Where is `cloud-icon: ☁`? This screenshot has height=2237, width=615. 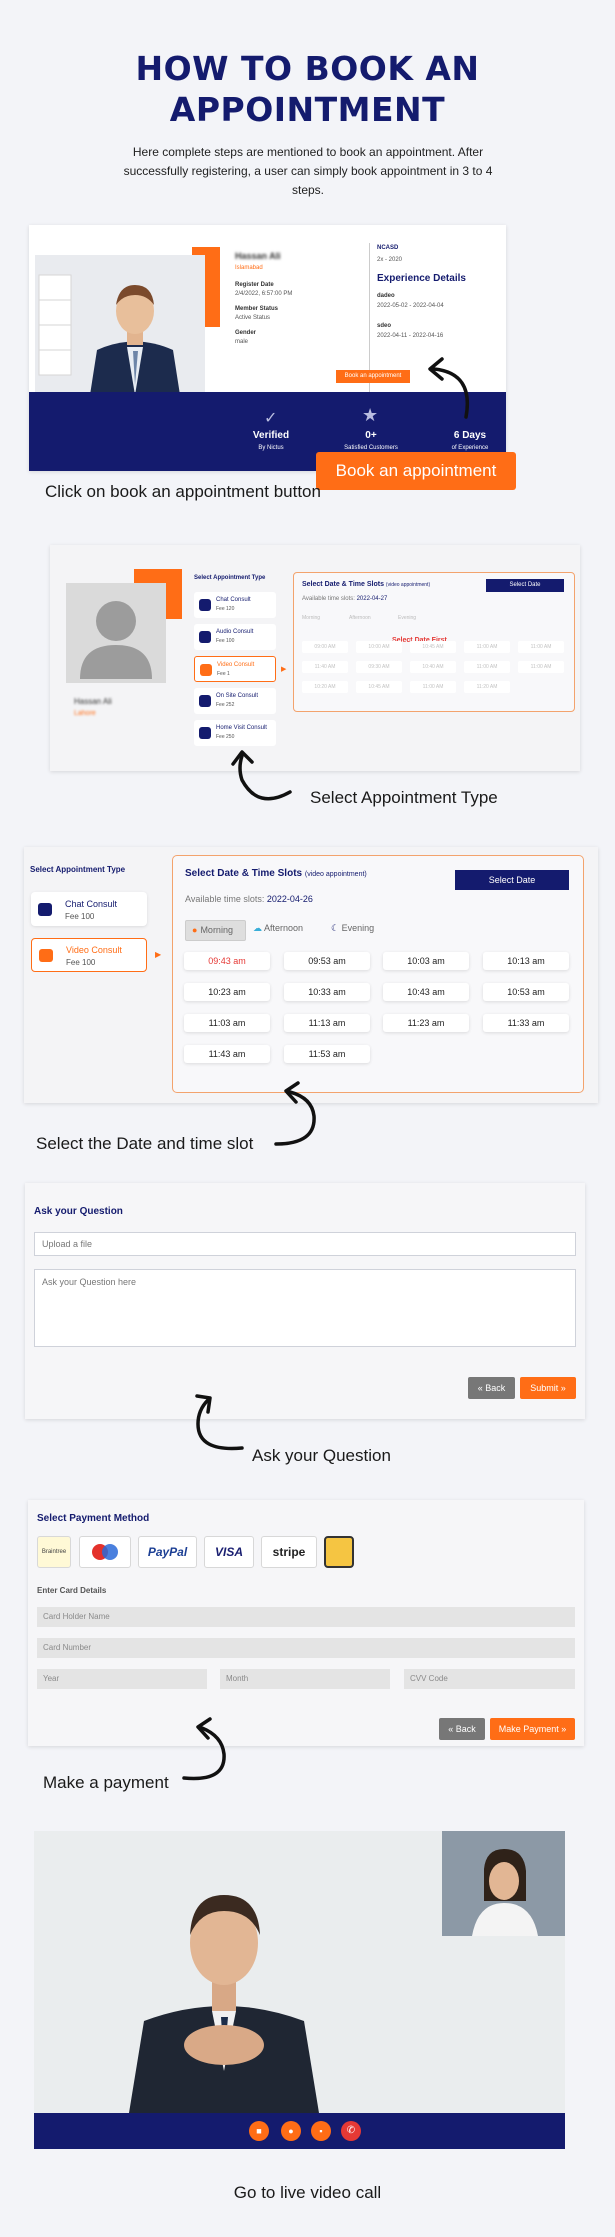
cloud-icon: ☁ is located at coordinates (257, 928).